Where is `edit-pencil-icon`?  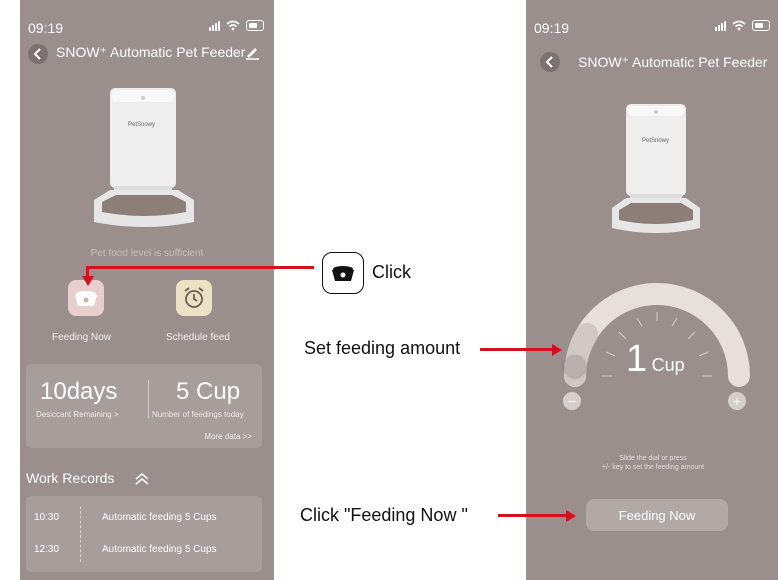 edit-pencil-icon is located at coordinates (252, 52).